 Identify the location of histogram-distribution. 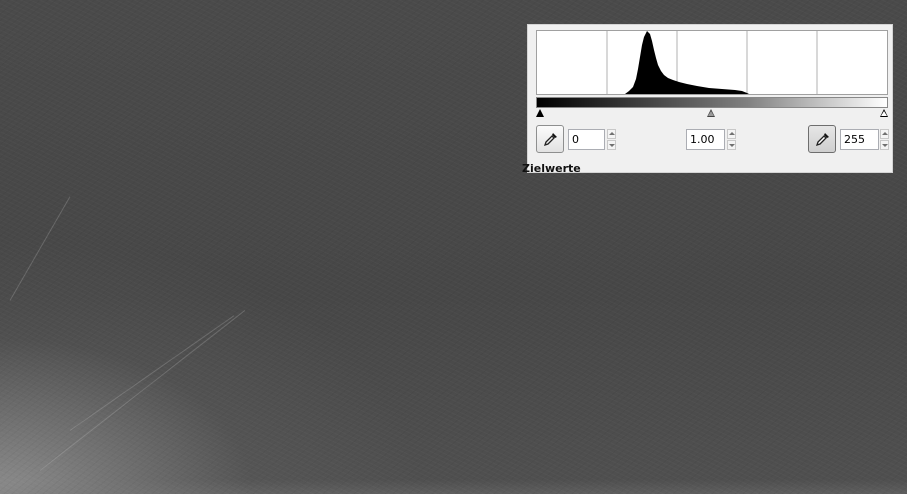
(687, 62).